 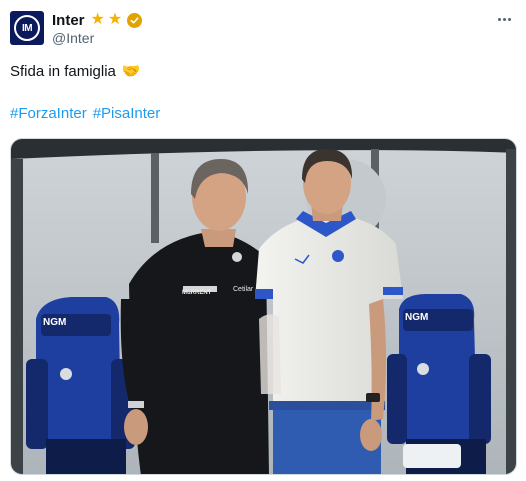 What do you see at coordinates (48, 113) in the screenshot?
I see `hashtag-forzainter: #ForzaInter` at bounding box center [48, 113].